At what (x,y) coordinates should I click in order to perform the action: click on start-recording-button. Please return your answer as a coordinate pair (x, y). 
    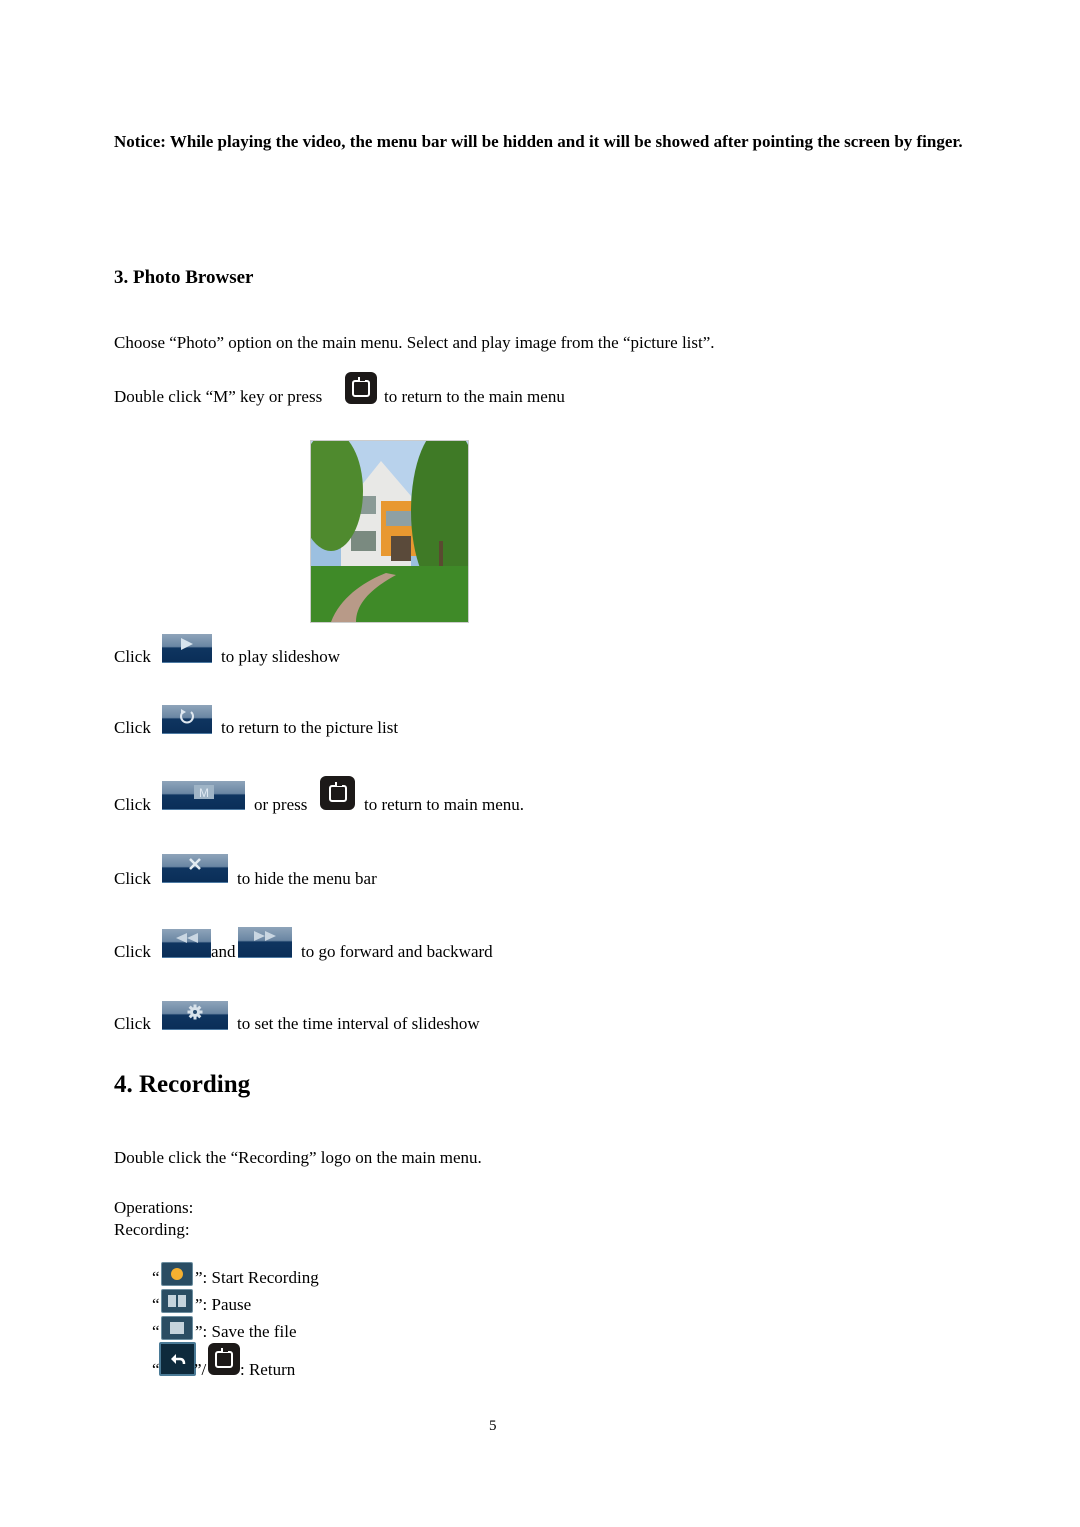
    Looking at the image, I should click on (177, 1274).